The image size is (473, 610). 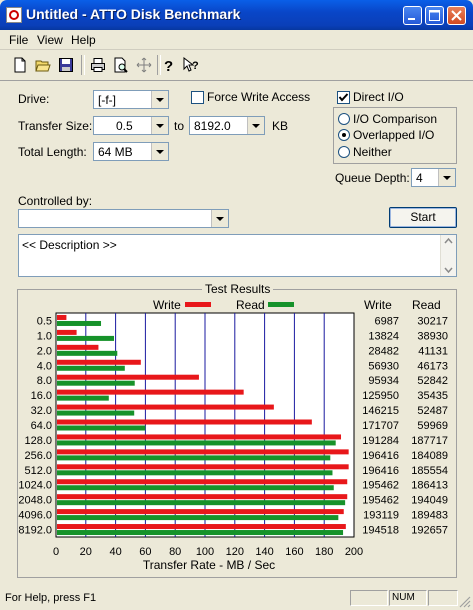 What do you see at coordinates (432, 381) in the screenshot?
I see `read-value: 52842` at bounding box center [432, 381].